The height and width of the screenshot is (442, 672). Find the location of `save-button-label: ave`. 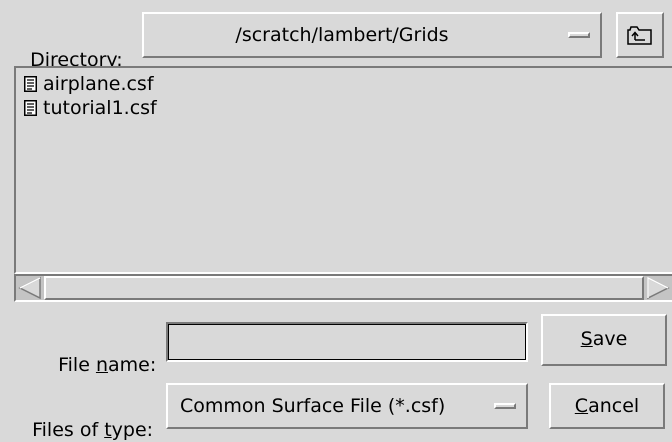

save-button-label: ave is located at coordinates (610, 339).